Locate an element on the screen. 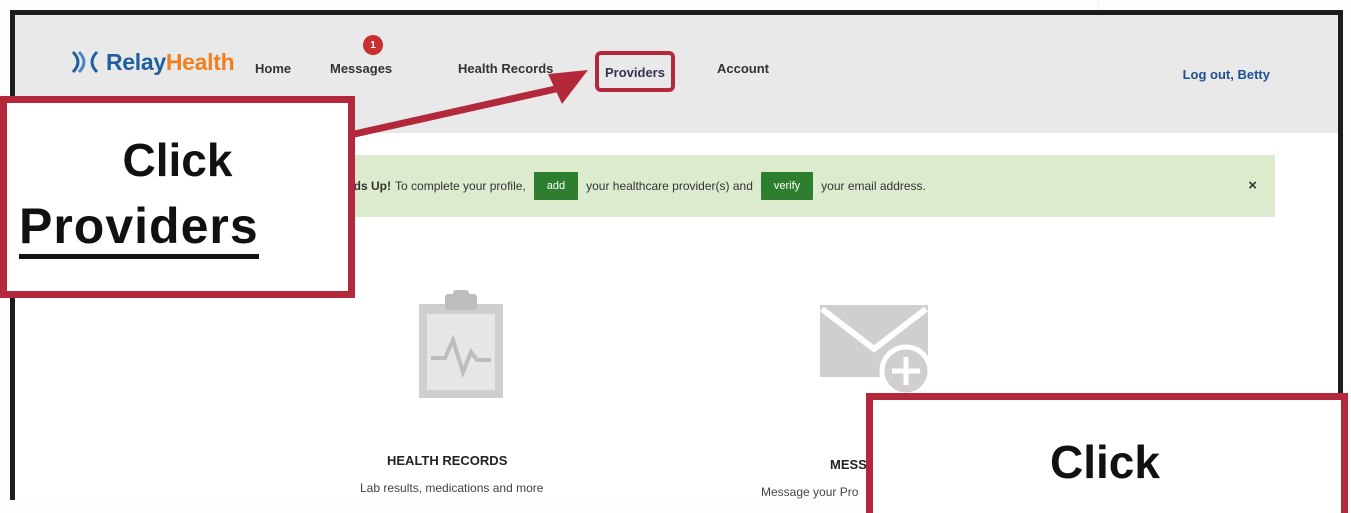 This screenshot has height=513, width=1351. click-bottom-callout: Click is located at coordinates (1107, 453).